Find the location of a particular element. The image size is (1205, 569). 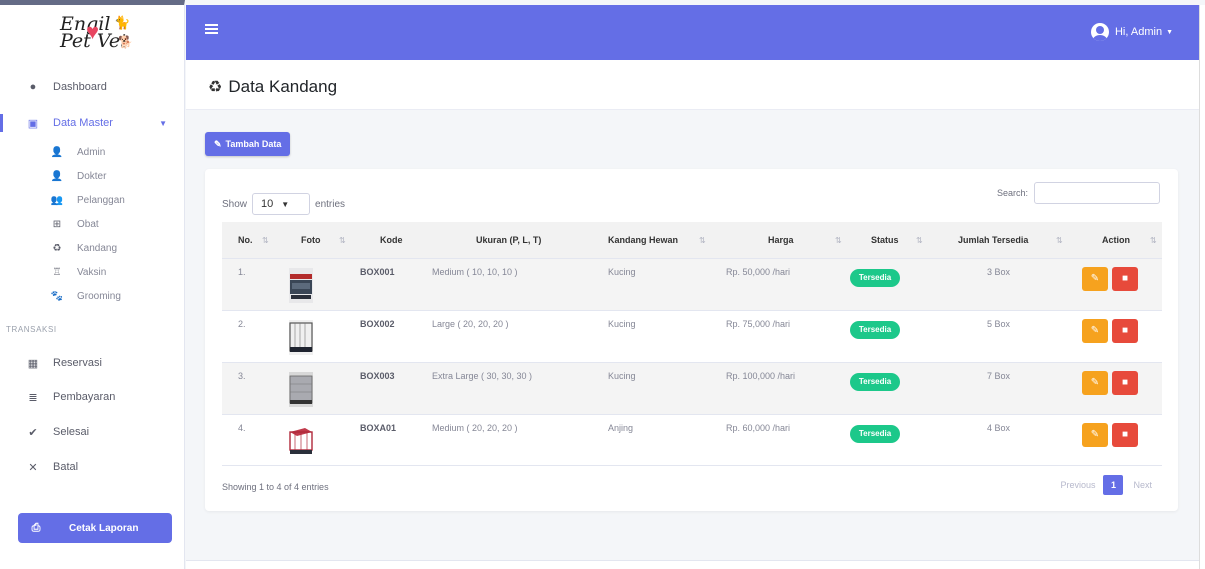

database-icon: ≣ is located at coordinates (33, 397).